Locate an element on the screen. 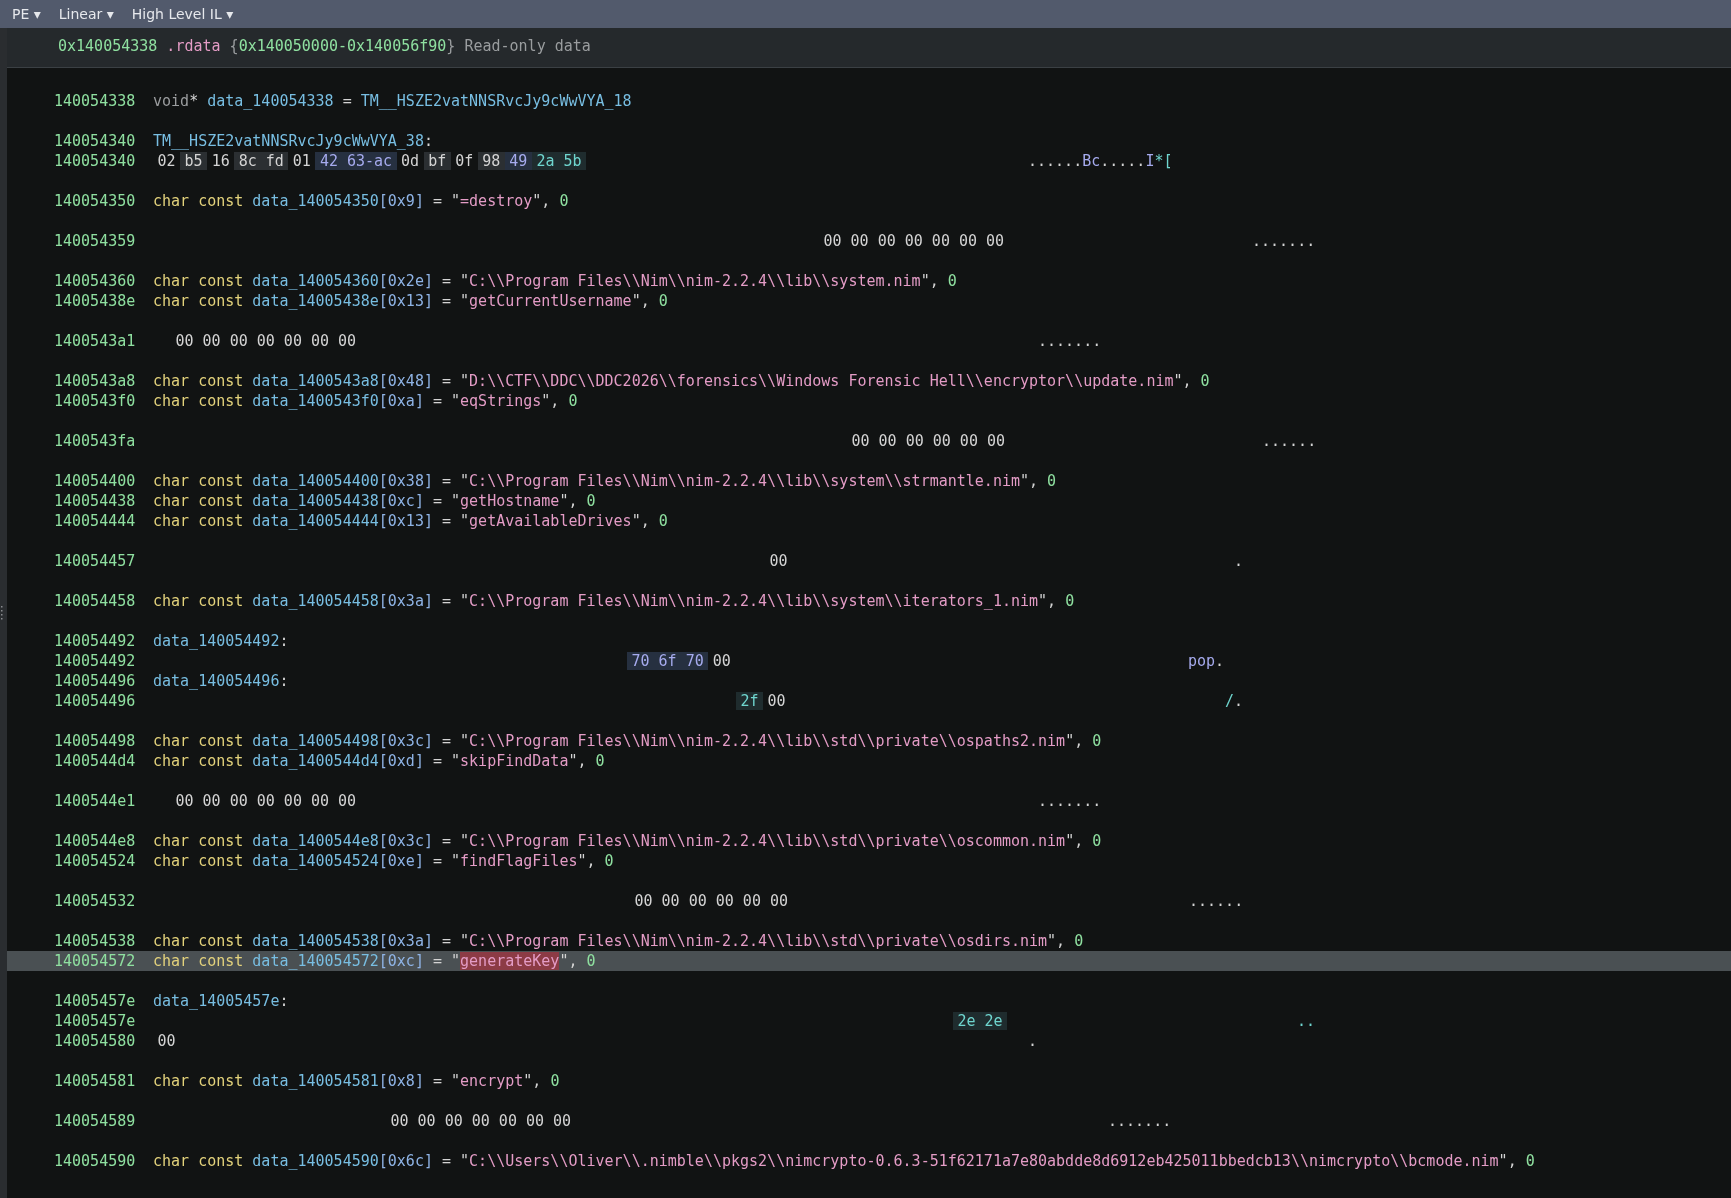  listing-row: 1400543a8 char const data_1400543a8[0x48] = "D:\\CTF\\DDC\\DDC2026\\forensics\\Windows Forensic Hell\\encryptor\\update.nim", 0 is located at coordinates (869, 381).